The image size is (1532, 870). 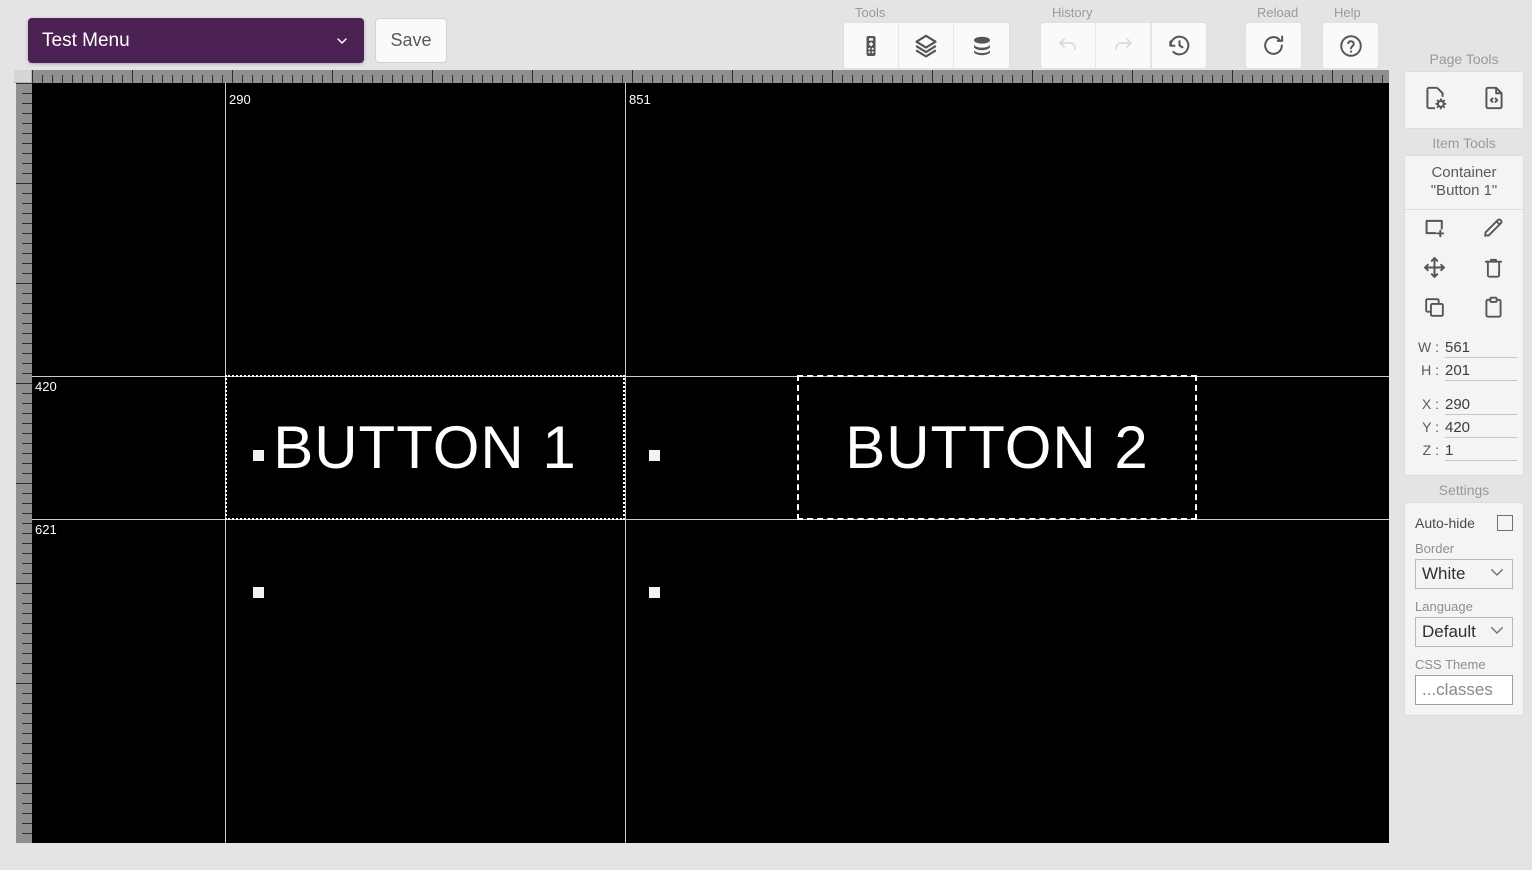 What do you see at coordinates (1481, 428) in the screenshot?
I see `dimension-value-y: 420` at bounding box center [1481, 428].